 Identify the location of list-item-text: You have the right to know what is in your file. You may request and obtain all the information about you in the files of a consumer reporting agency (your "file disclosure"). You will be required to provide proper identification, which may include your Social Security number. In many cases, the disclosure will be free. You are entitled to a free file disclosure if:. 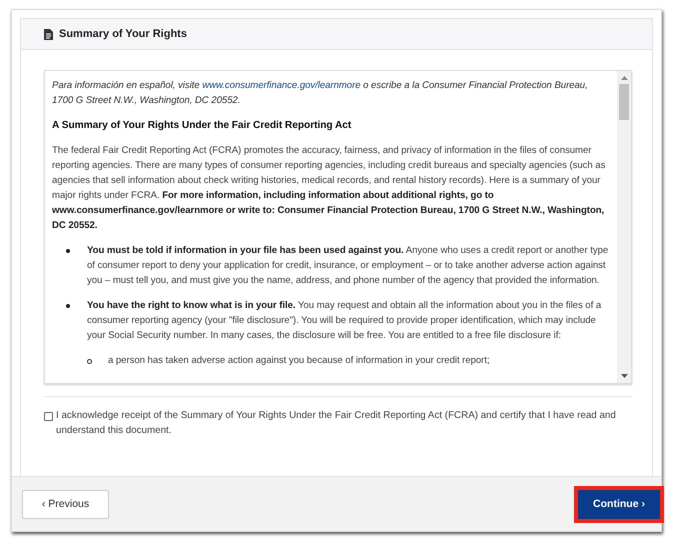
(344, 320).